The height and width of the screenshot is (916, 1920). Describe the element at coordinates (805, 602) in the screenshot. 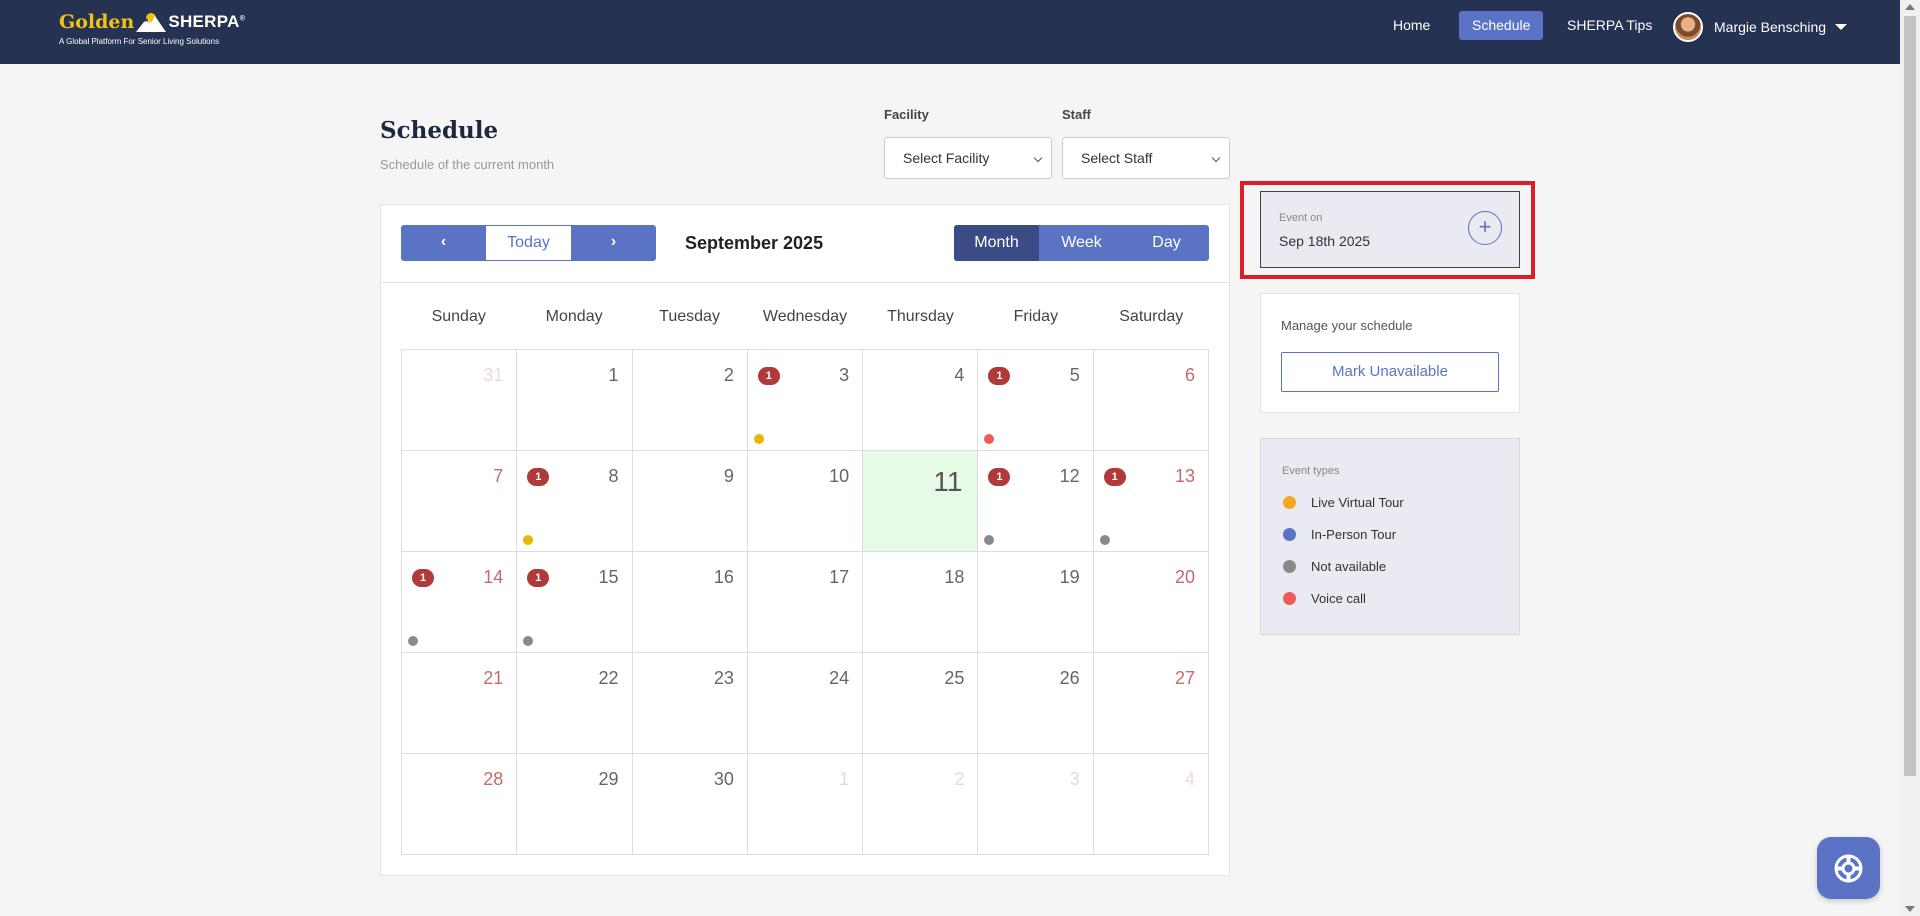

I see `calendar-day-cell: 17` at that location.